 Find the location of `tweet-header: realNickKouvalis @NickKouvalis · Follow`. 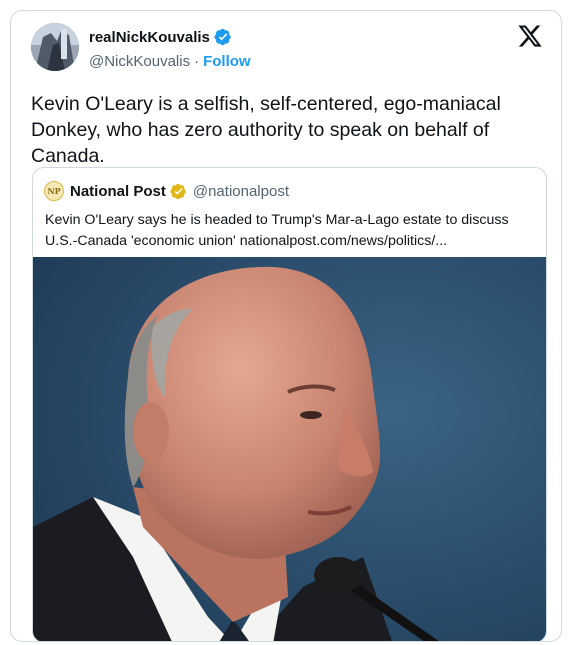

tweet-header: realNickKouvalis @NickKouvalis · Follow is located at coordinates (287, 48).